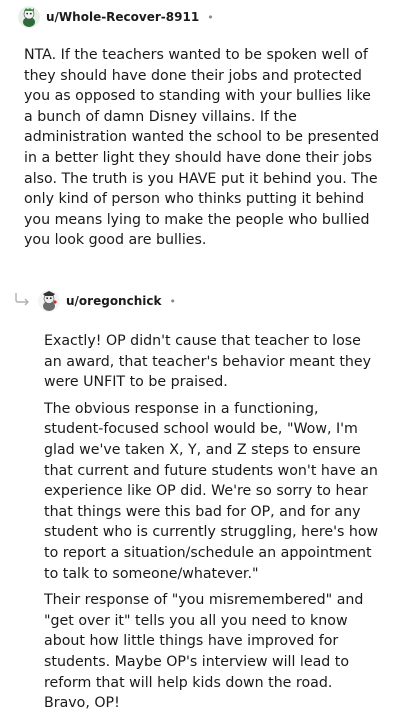 This screenshot has height=720, width=400. I want to click on username-link: u/oregonchick, so click(113, 301).